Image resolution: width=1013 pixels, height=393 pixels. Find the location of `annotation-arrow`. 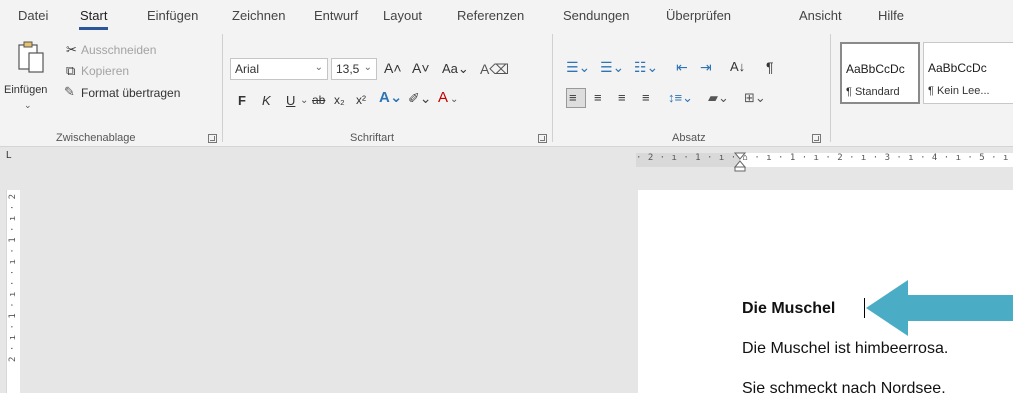

annotation-arrow is located at coordinates (939, 308).